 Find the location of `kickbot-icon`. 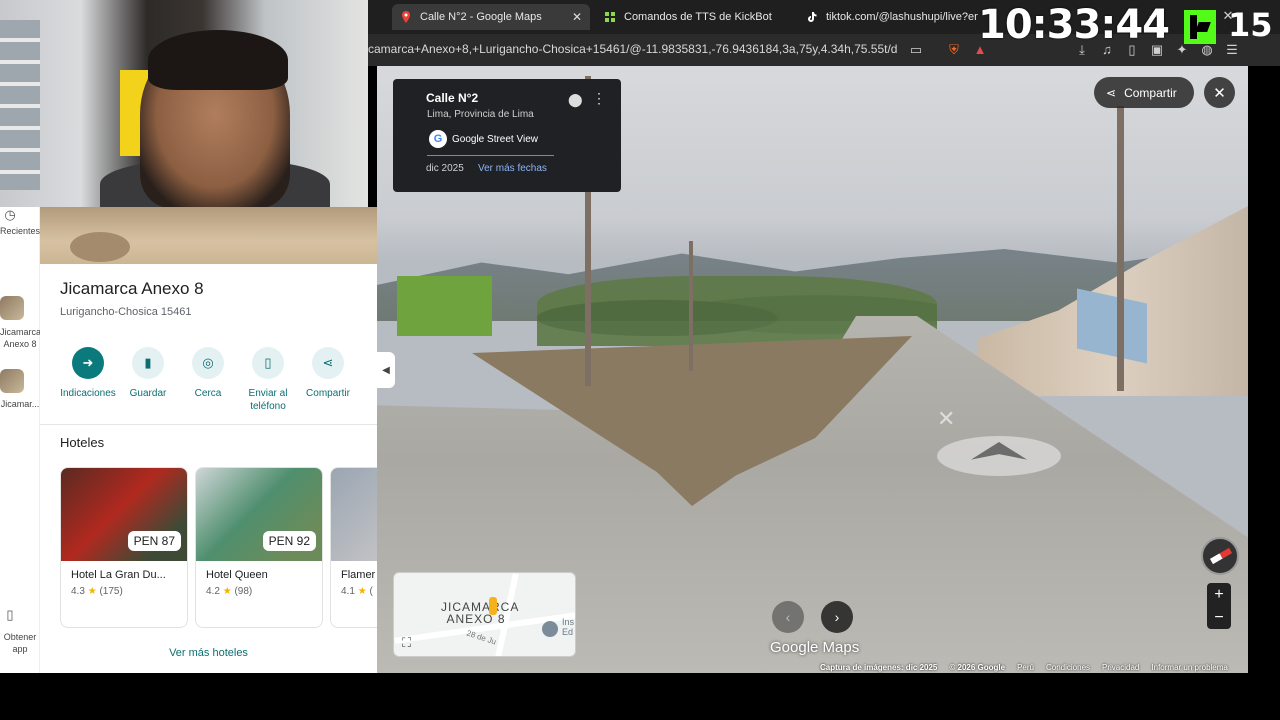

kickbot-icon is located at coordinates (610, 17).